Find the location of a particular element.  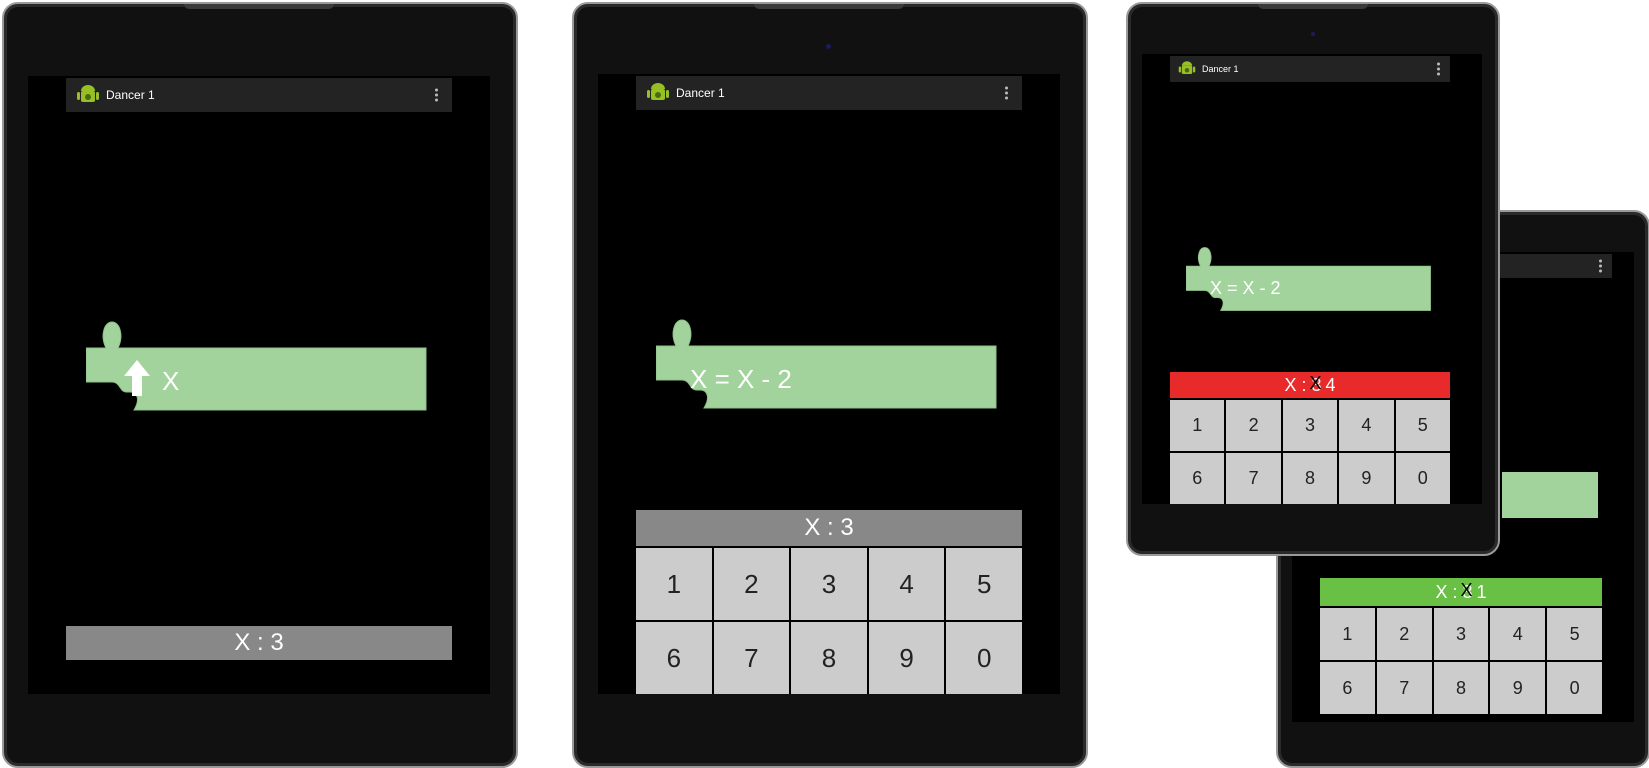

block-label: X is located at coordinates (171, 381).